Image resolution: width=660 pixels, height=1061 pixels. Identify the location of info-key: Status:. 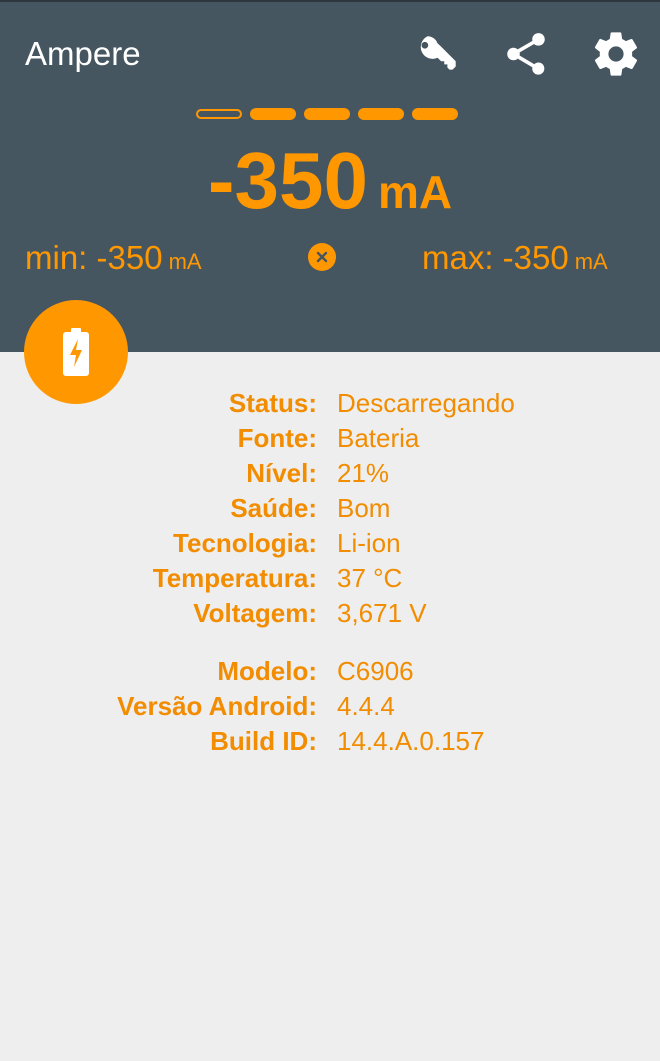
(272, 403).